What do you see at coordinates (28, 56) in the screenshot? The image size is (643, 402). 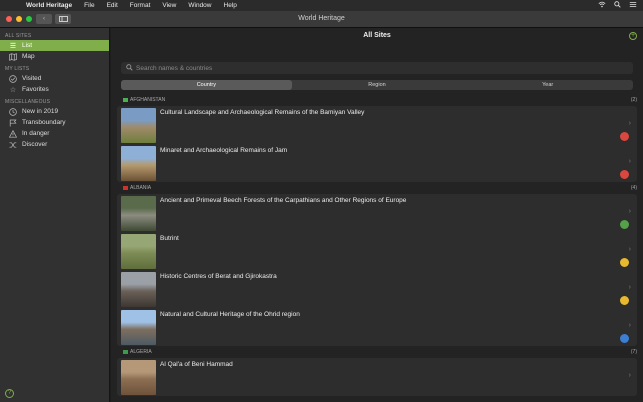 I see `sidebar-item-label: Map` at bounding box center [28, 56].